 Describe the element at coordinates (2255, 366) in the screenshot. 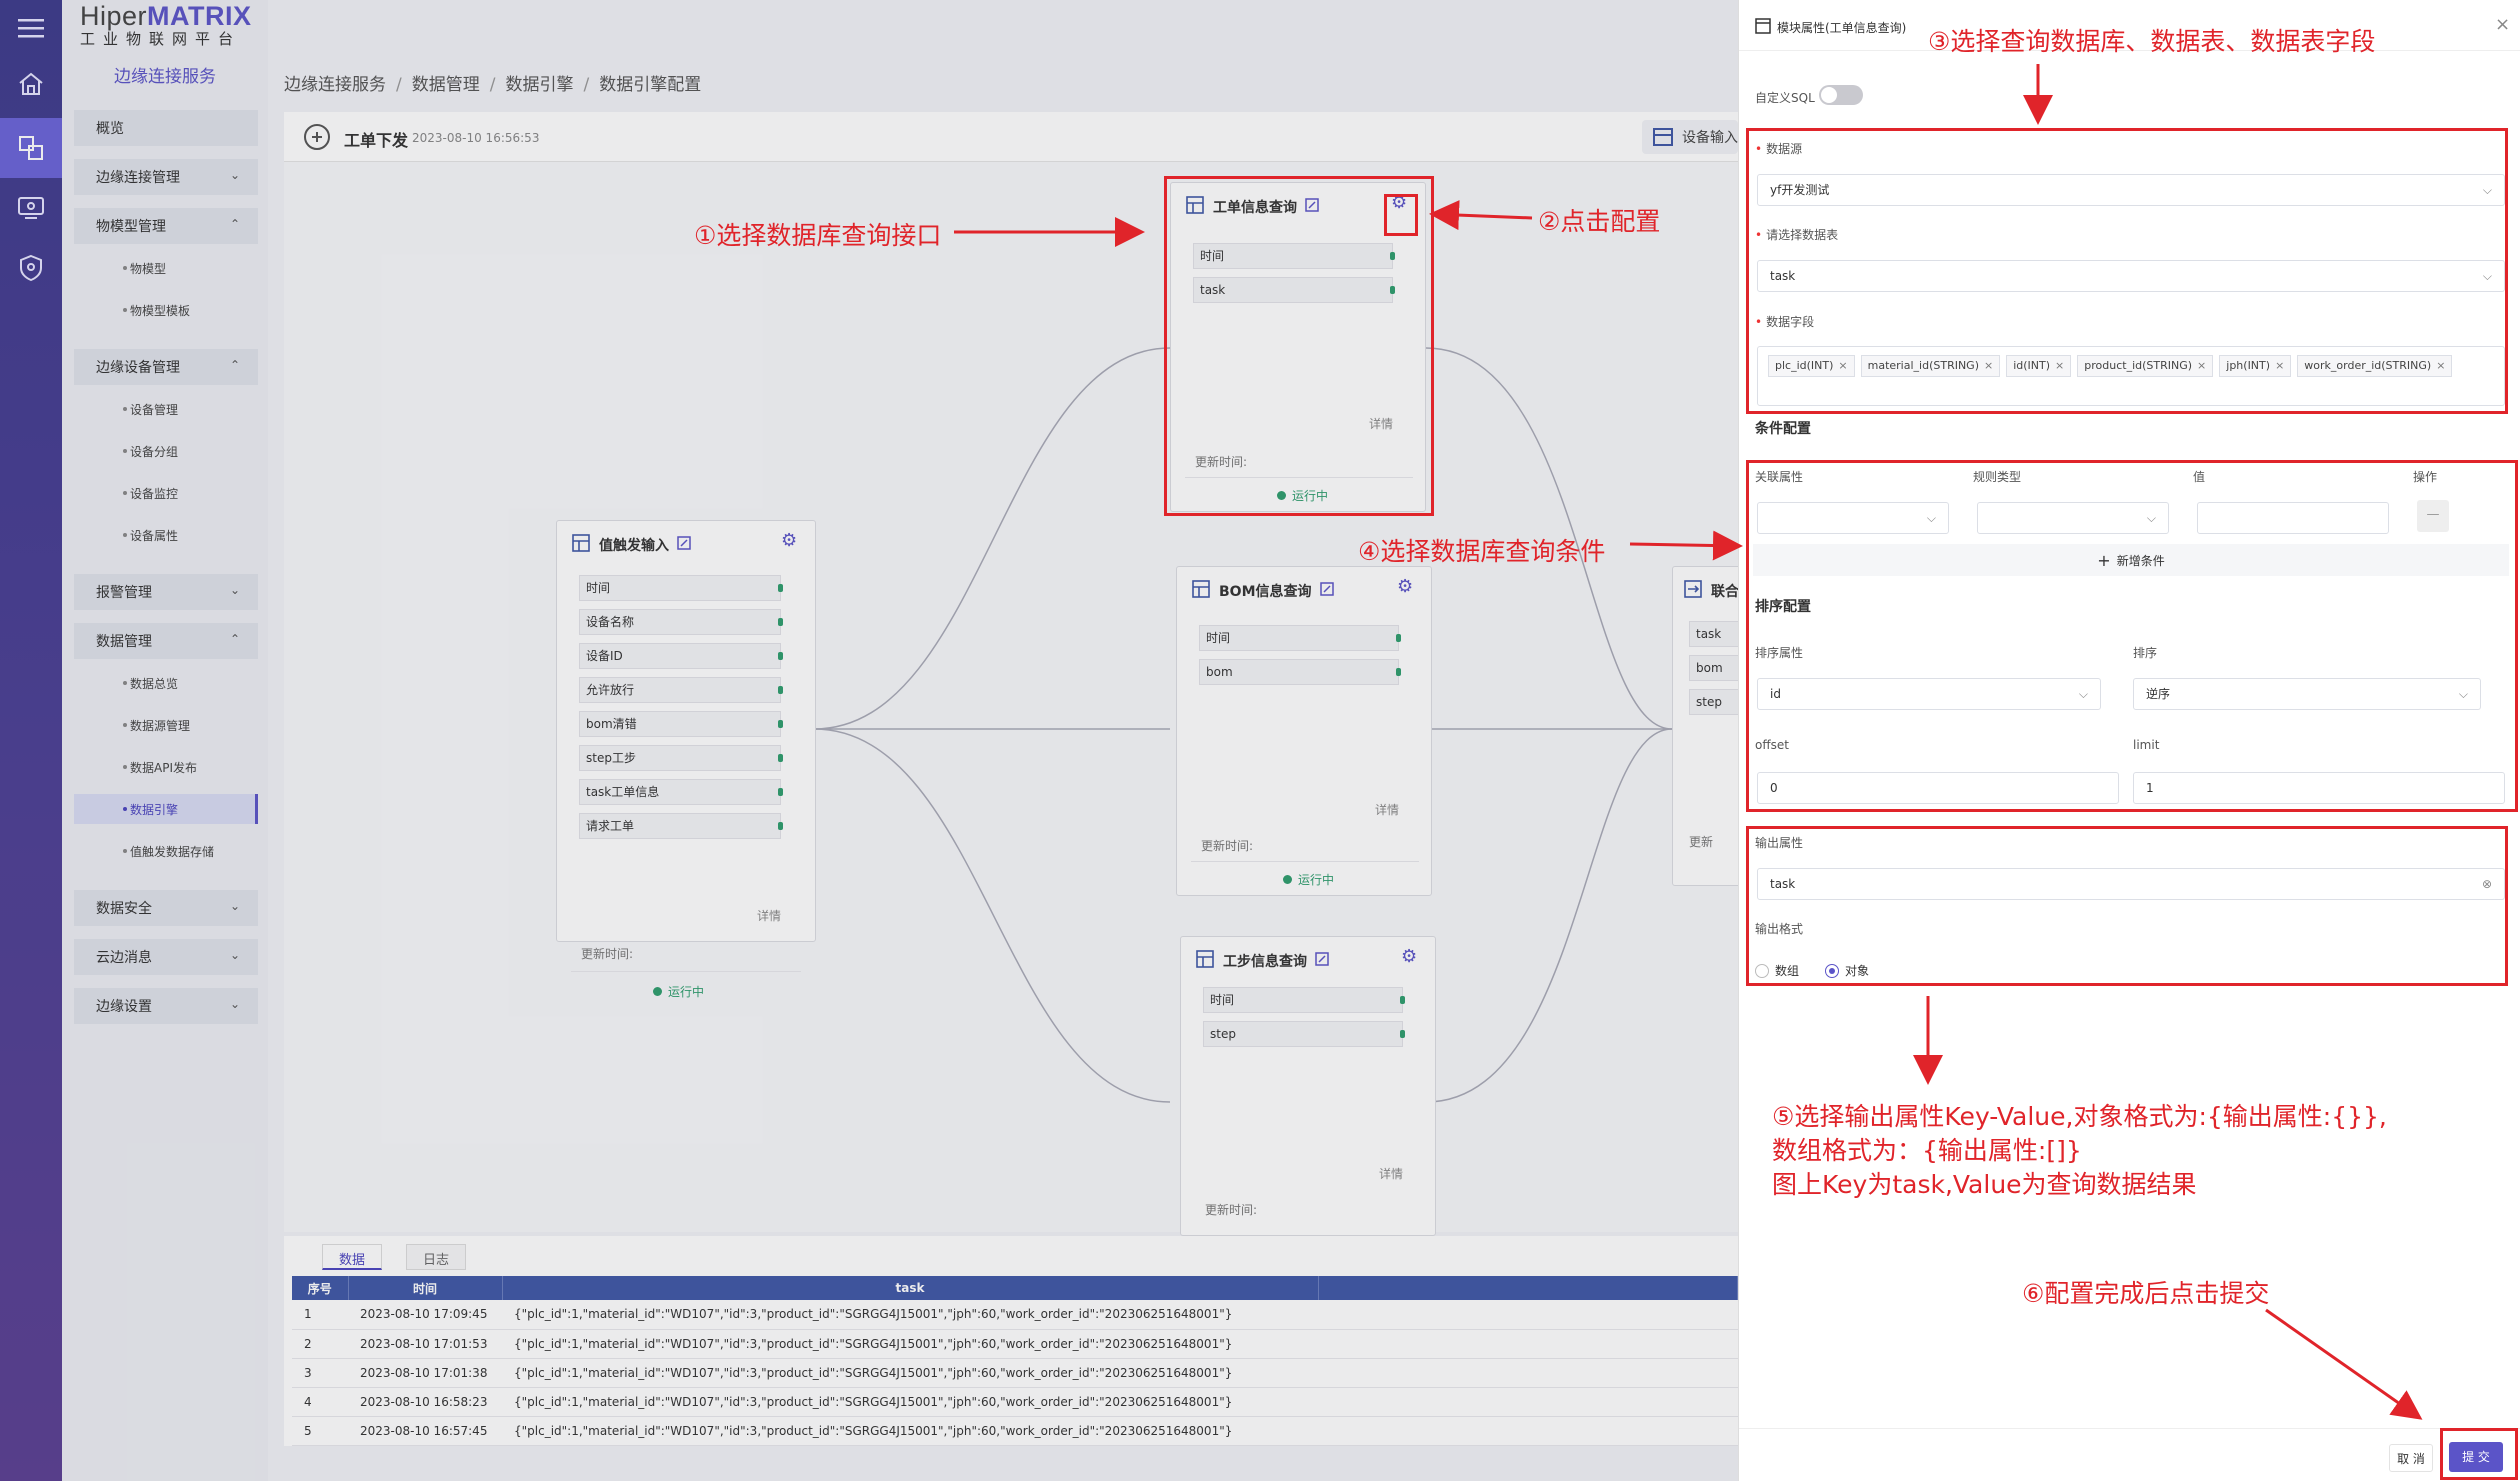

I see `field-tag: jph(INT) ×` at that location.